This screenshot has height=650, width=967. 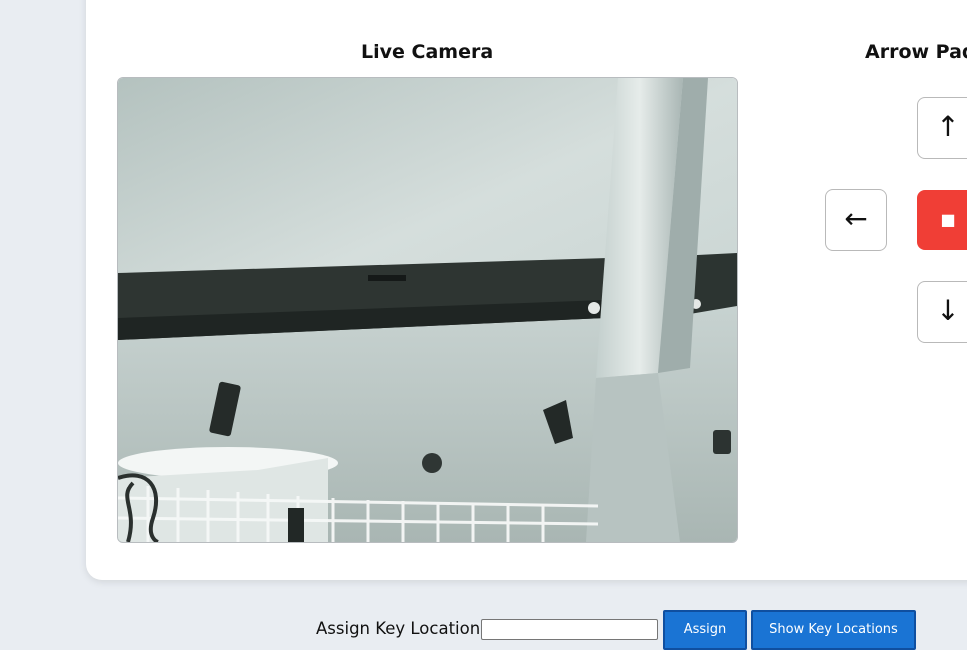 I want to click on stop-button: ■, so click(x=942, y=220).